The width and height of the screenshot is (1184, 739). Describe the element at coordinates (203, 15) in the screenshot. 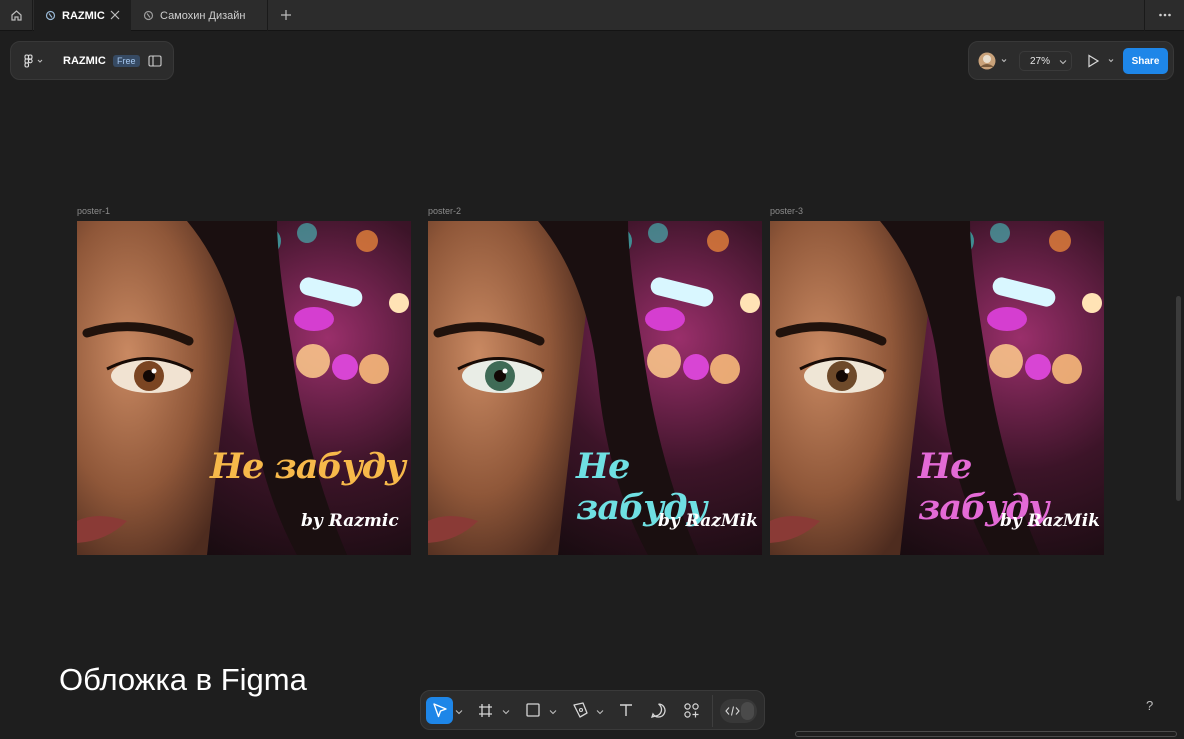

I see `tab-label: Самохин Дизайн` at that location.